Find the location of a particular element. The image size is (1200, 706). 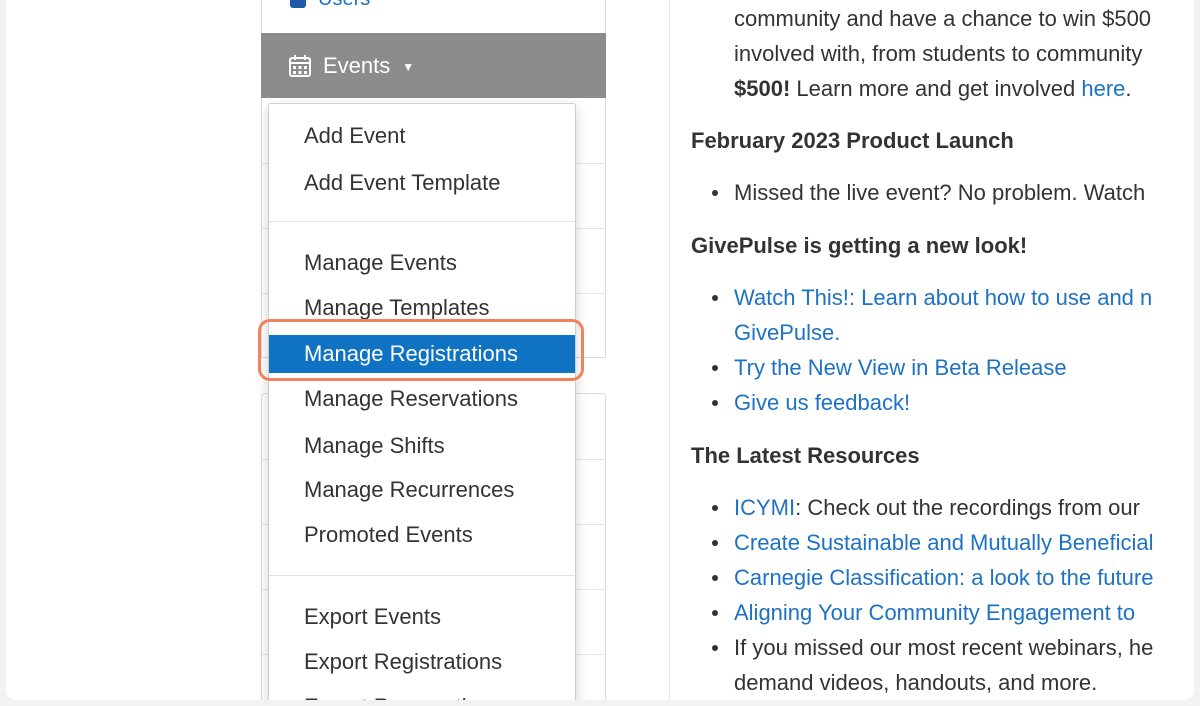

sidebar-item-events-label: Events is located at coordinates (357, 65).